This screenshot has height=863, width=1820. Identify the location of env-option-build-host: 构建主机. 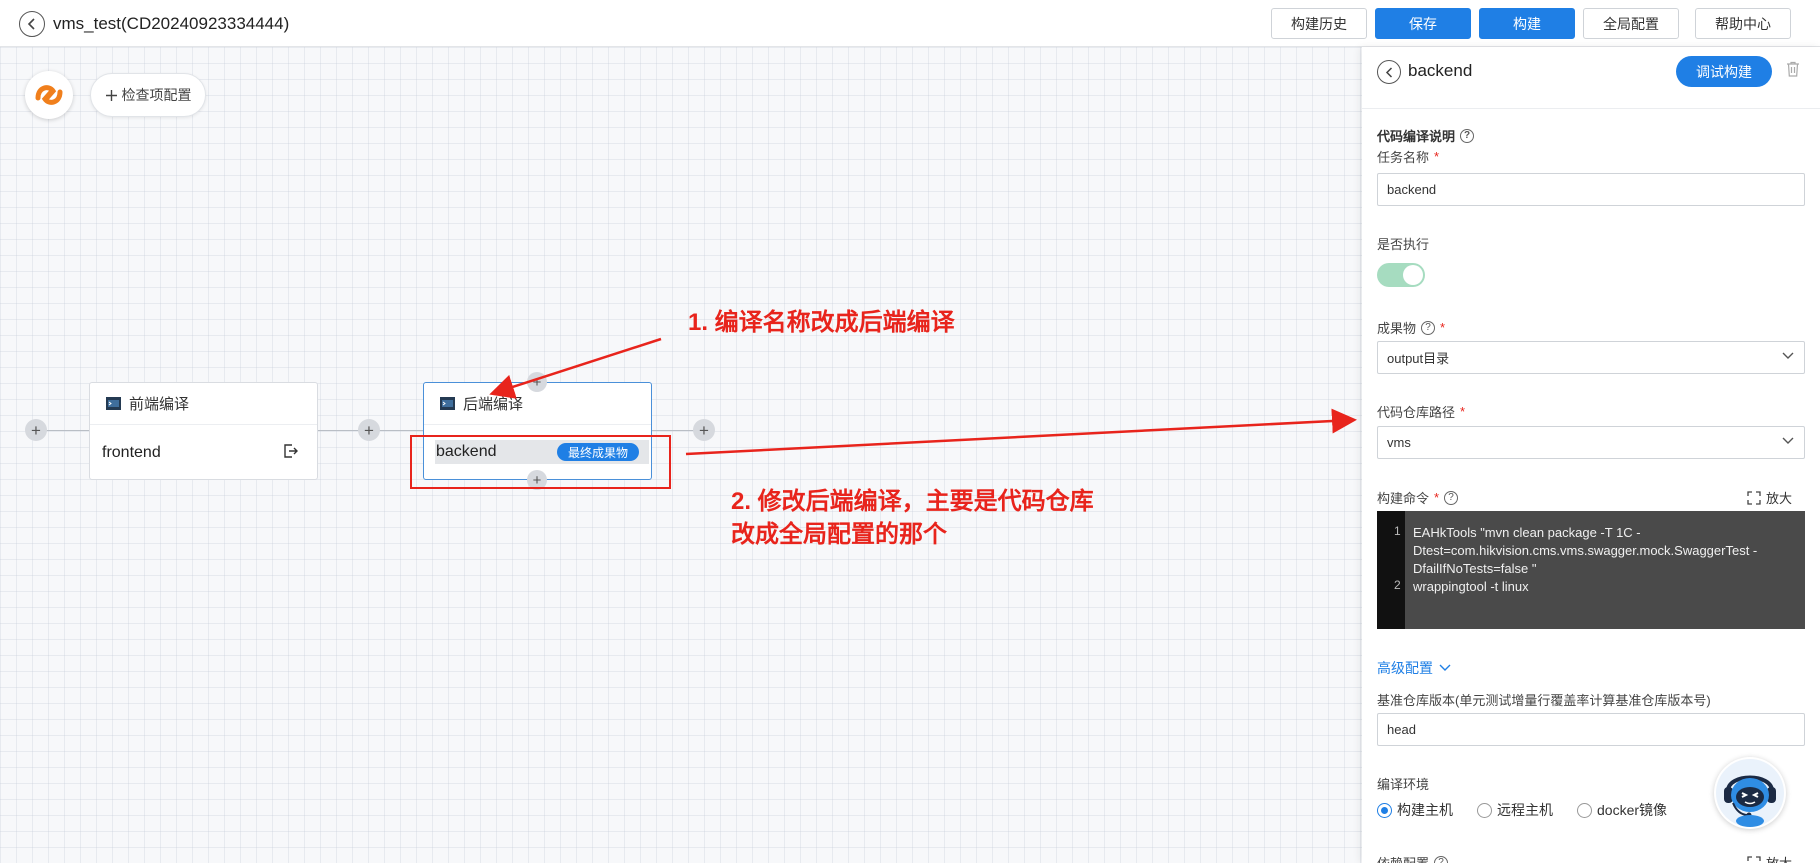
(1415, 810).